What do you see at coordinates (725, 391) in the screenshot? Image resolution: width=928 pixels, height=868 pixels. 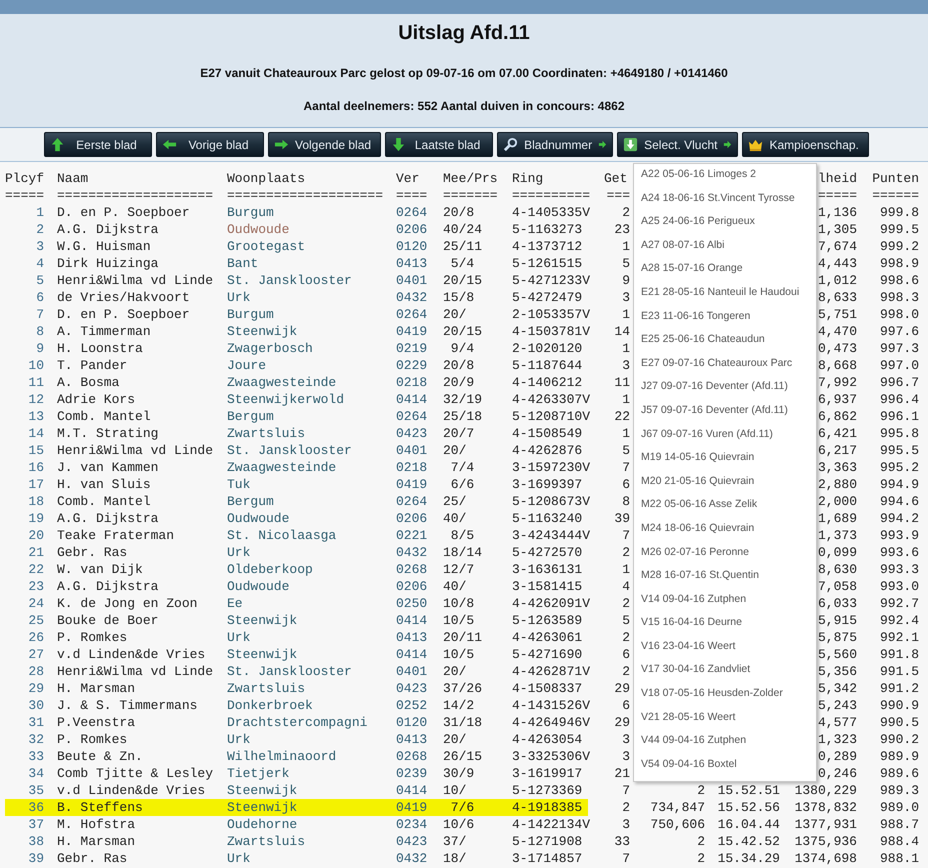 I see `menu-item: J27 09-07-16 Deventer (Afd.11)` at bounding box center [725, 391].